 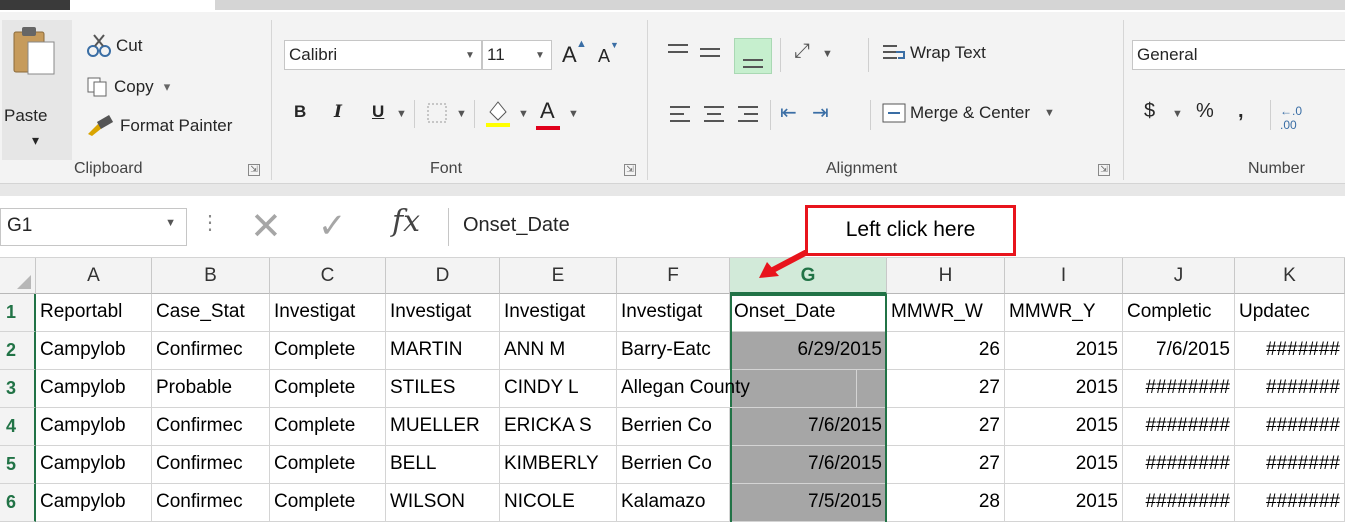 What do you see at coordinates (681, 53) in the screenshot?
I see `top-align-icon` at bounding box center [681, 53].